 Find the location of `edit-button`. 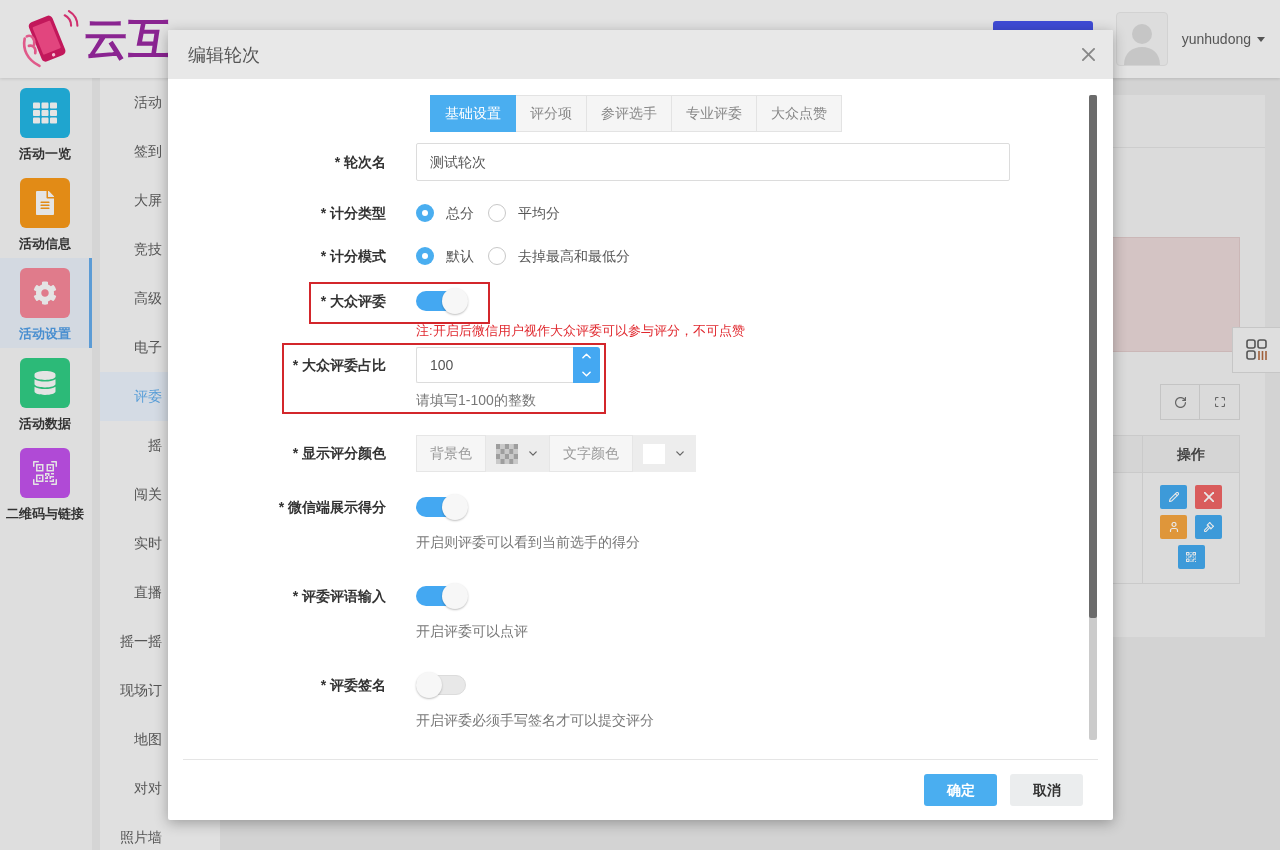

edit-button is located at coordinates (1173, 497).